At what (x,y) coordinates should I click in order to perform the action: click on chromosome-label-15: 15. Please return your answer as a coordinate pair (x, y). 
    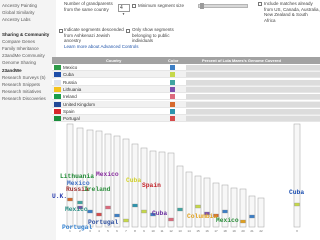
    Looking at the image, I should click on (198, 231).